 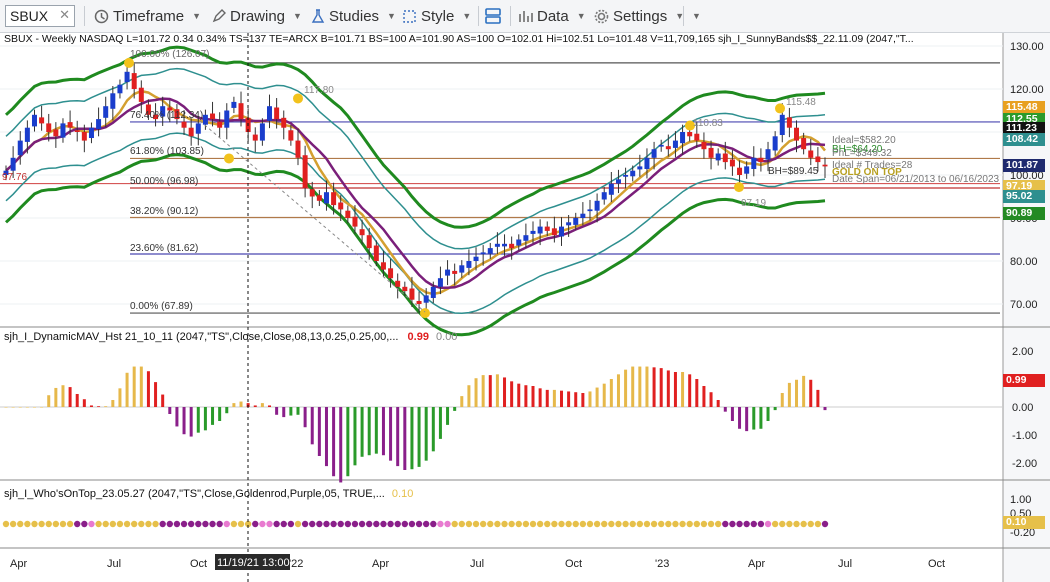 I want to click on price-tick-label: 70.00, so click(x=1024, y=305).